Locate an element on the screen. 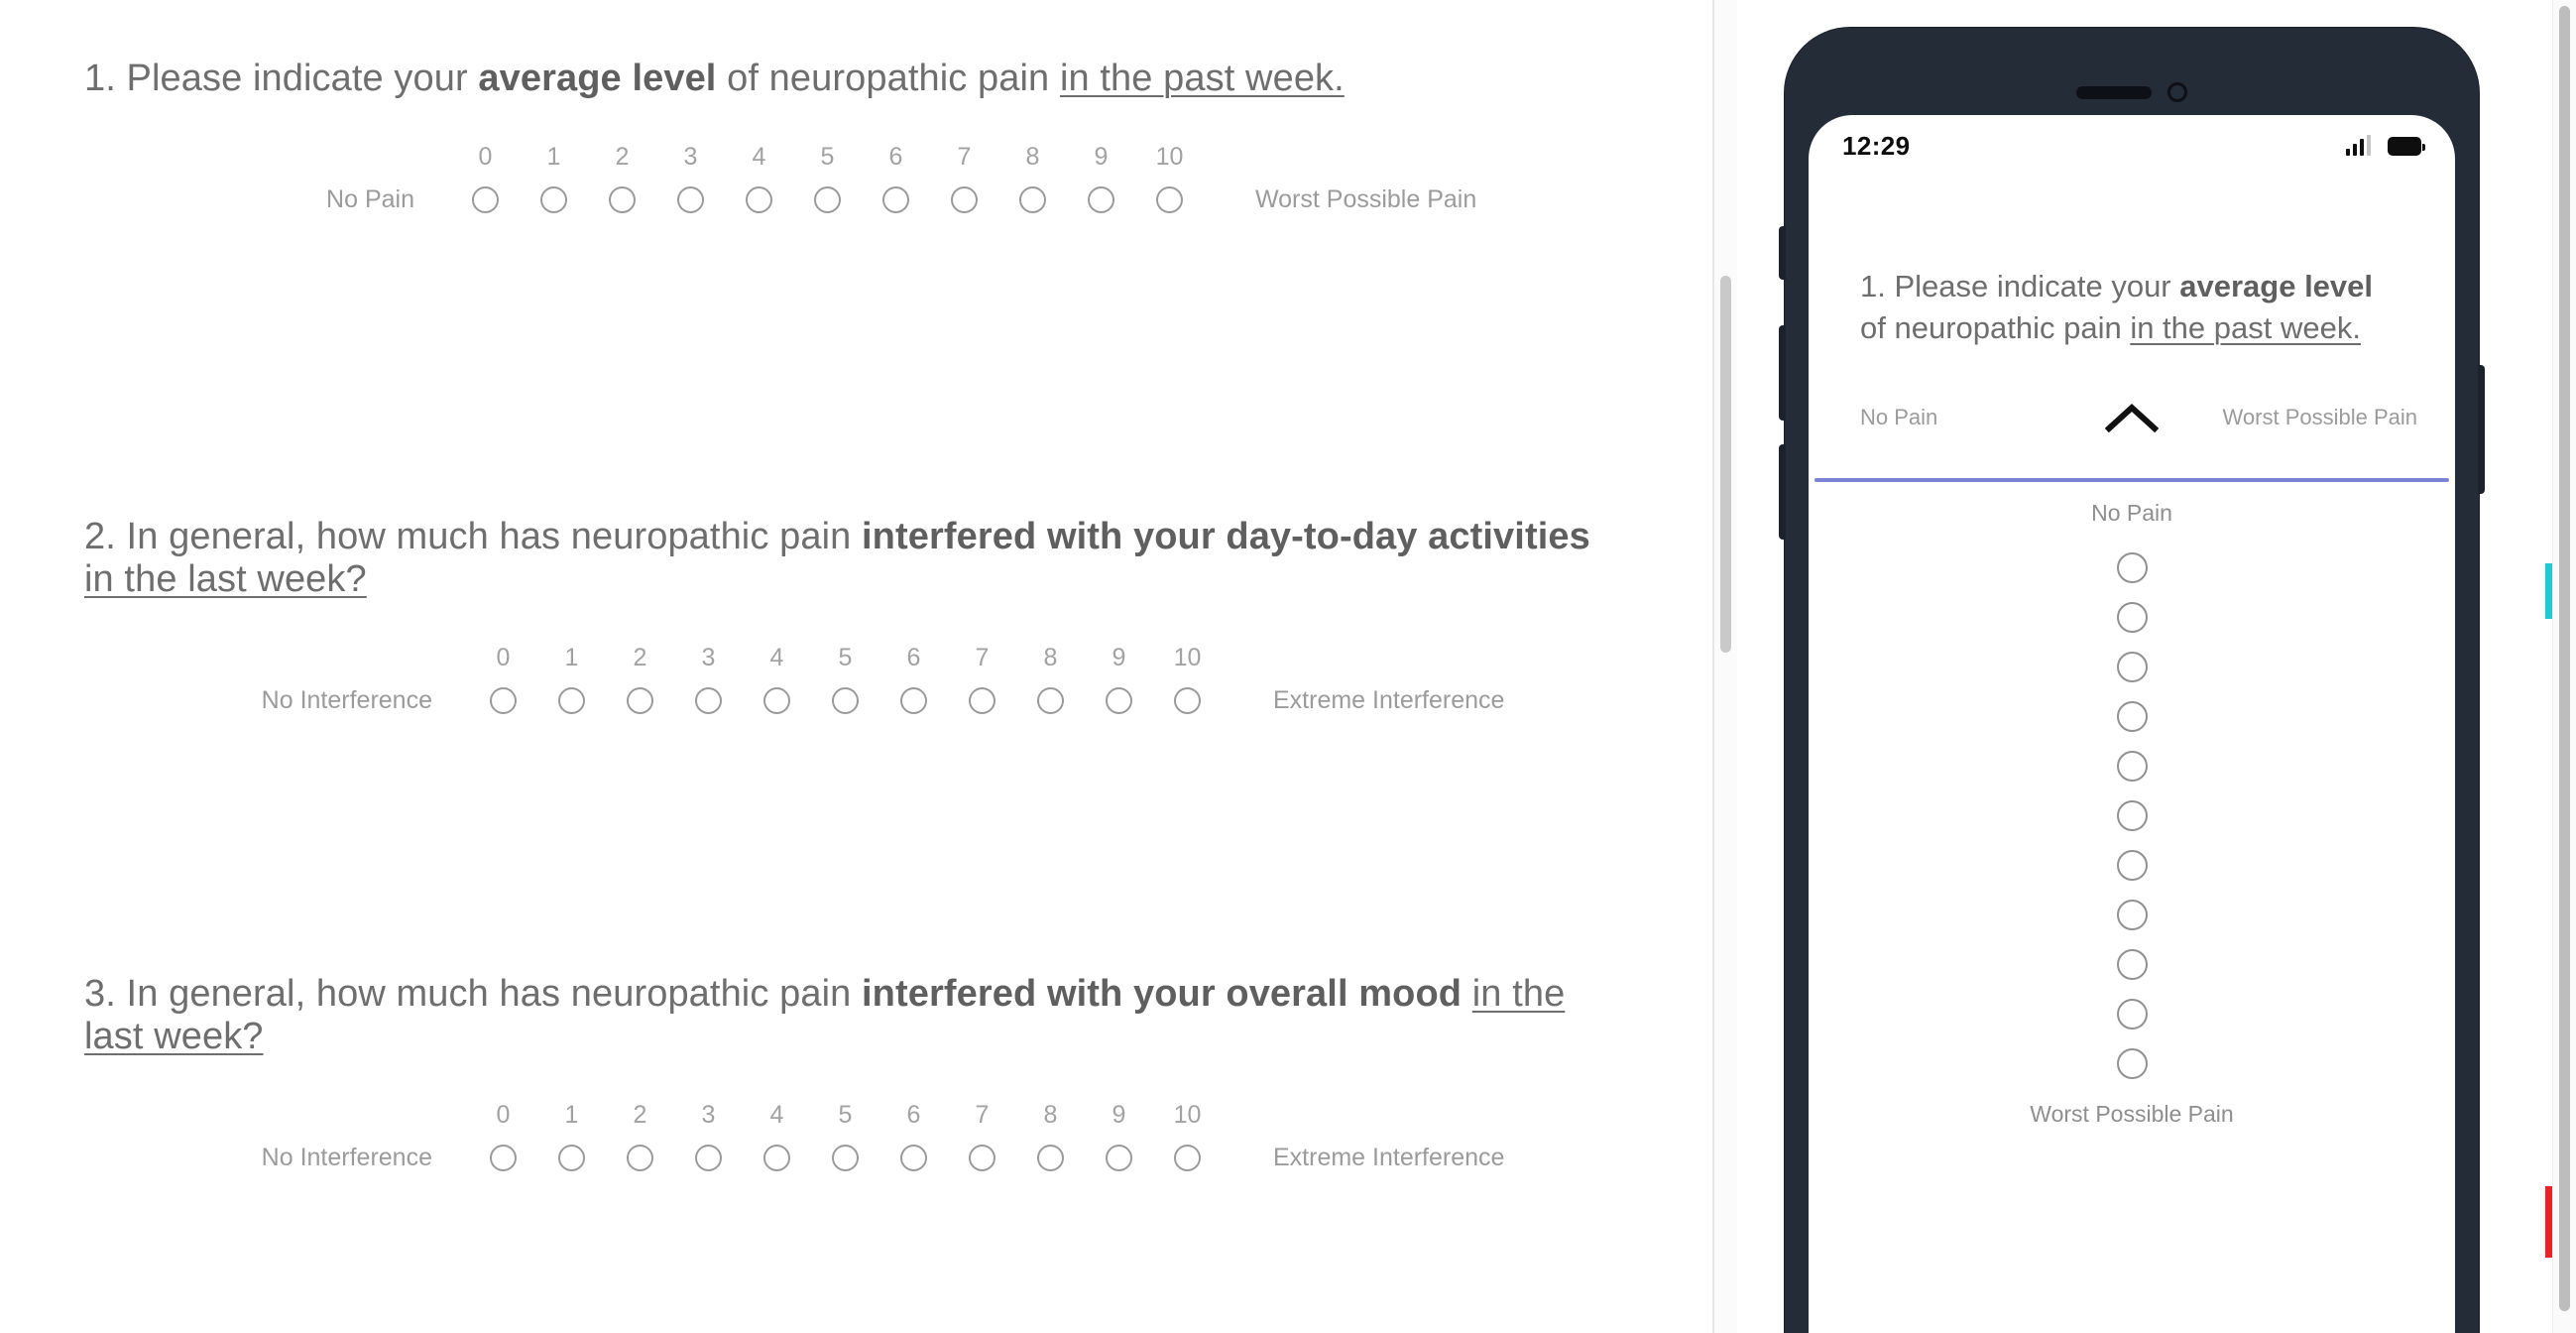  phone-radio-column is located at coordinates (2132, 815).